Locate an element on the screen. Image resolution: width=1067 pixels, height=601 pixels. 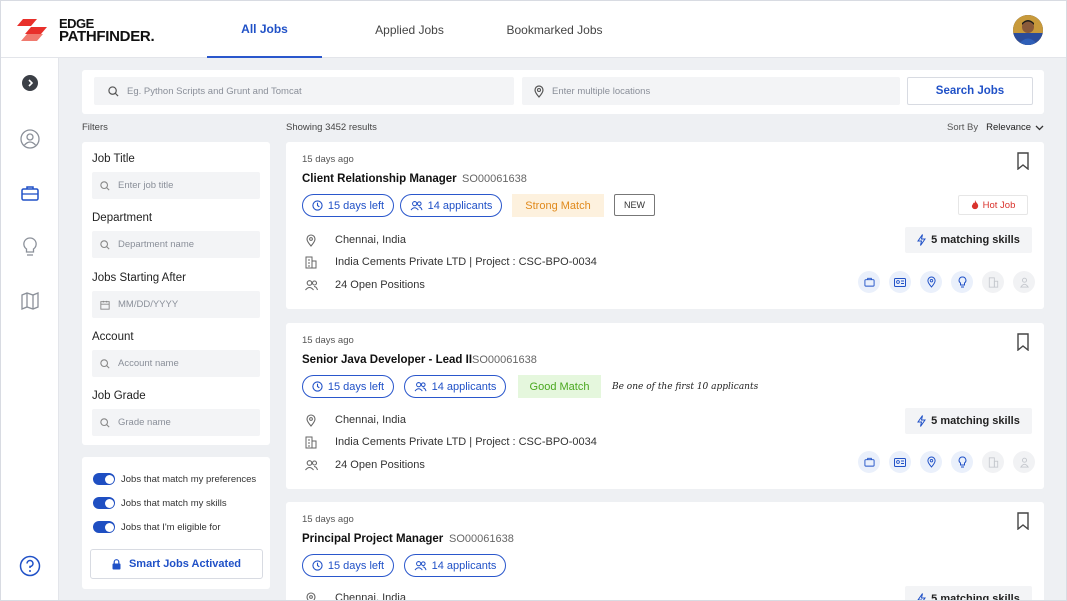
tab-applied-jobs: Applied Jobs is located at coordinates (409, 29).